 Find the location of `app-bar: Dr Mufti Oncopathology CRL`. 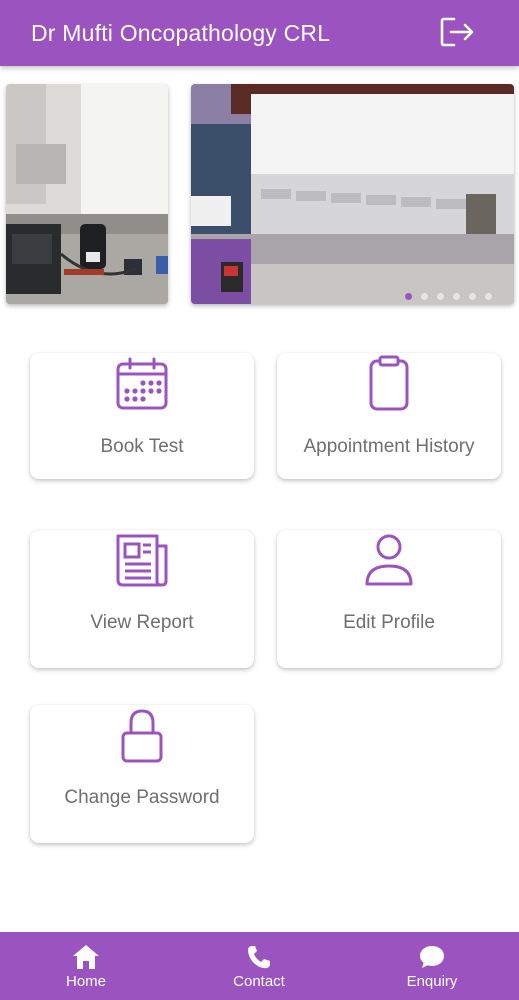

app-bar: Dr Mufti Oncopathology CRL is located at coordinates (259, 33).